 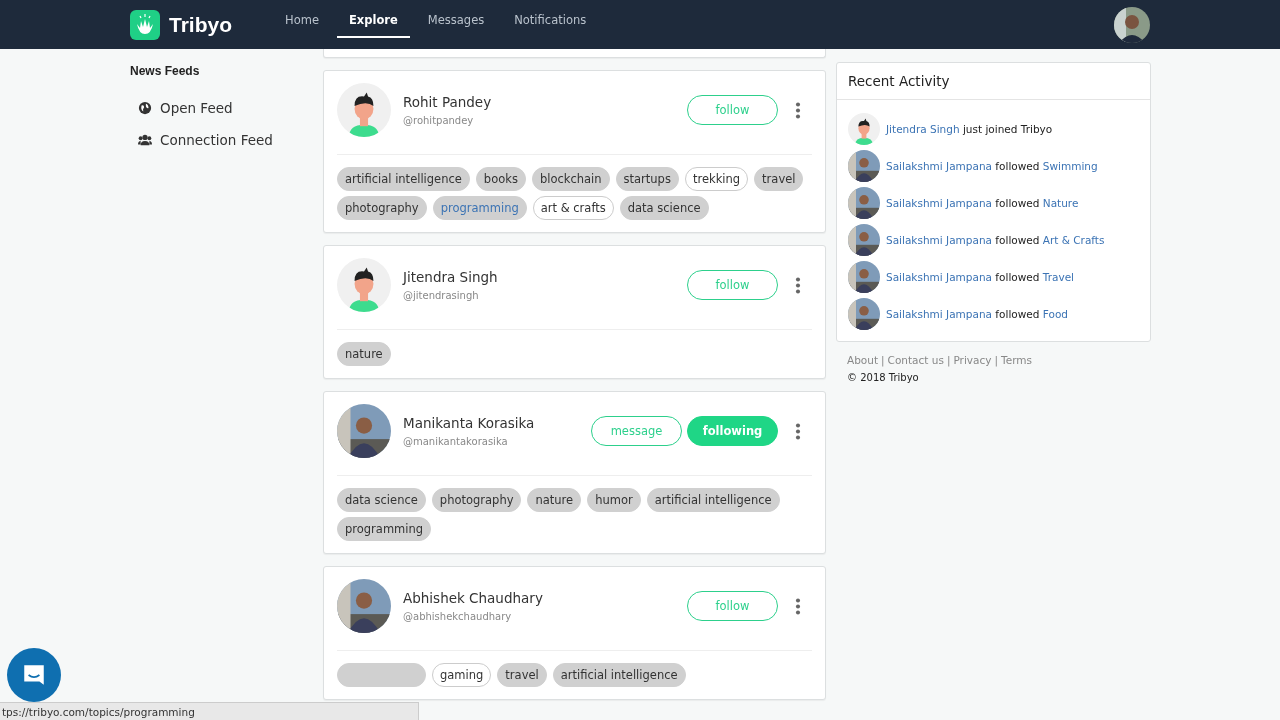 I want to click on topic-link: Nature, so click(x=1060, y=203).